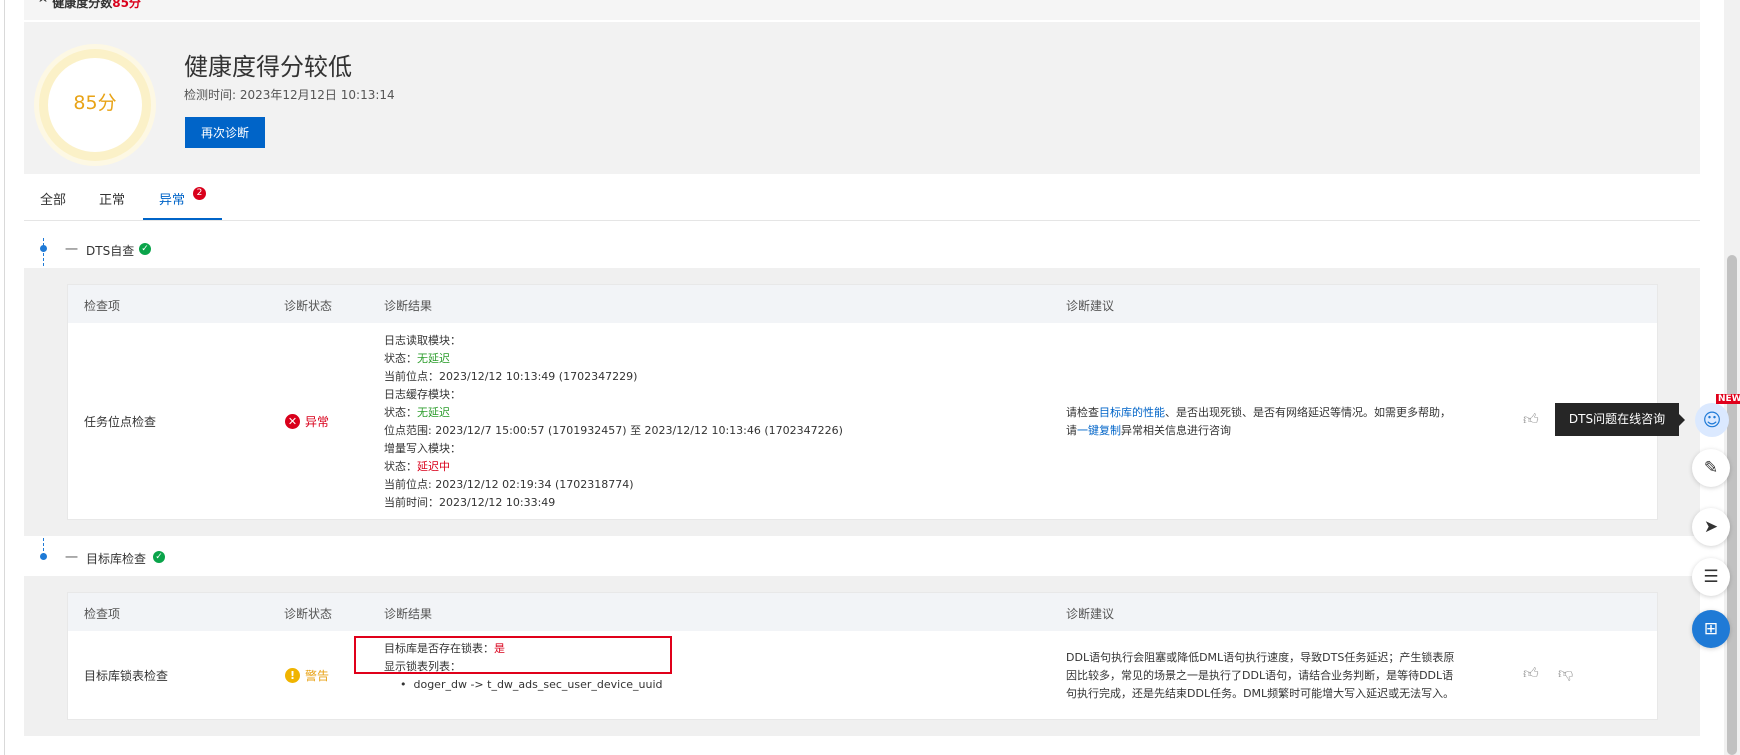  What do you see at coordinates (1711, 577) in the screenshot?
I see `chat-icon: ☰` at bounding box center [1711, 577].